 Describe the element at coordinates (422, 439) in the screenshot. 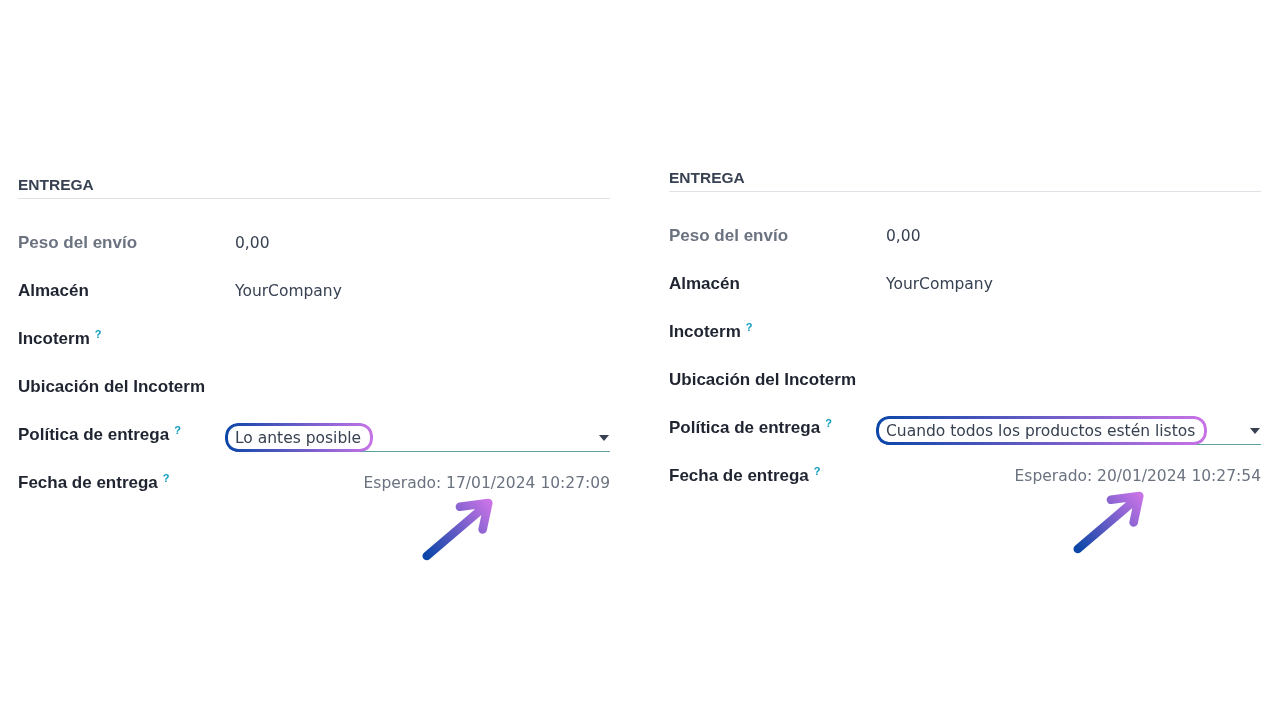

I see `select-field: Lo antes posible` at that location.